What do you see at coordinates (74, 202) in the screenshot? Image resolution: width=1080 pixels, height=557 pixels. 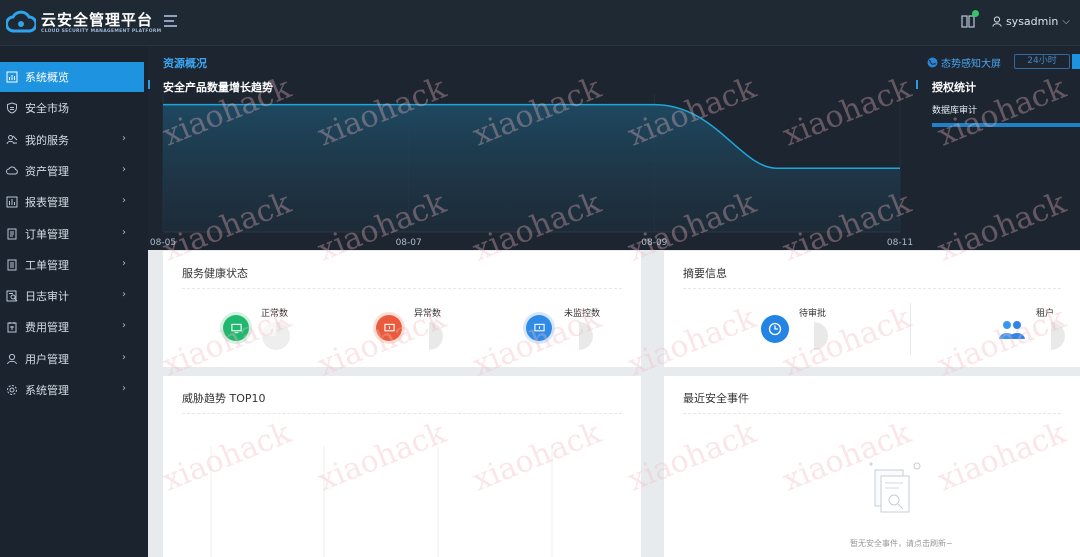 I see `sidebar-item: 报表管理 ›` at bounding box center [74, 202].